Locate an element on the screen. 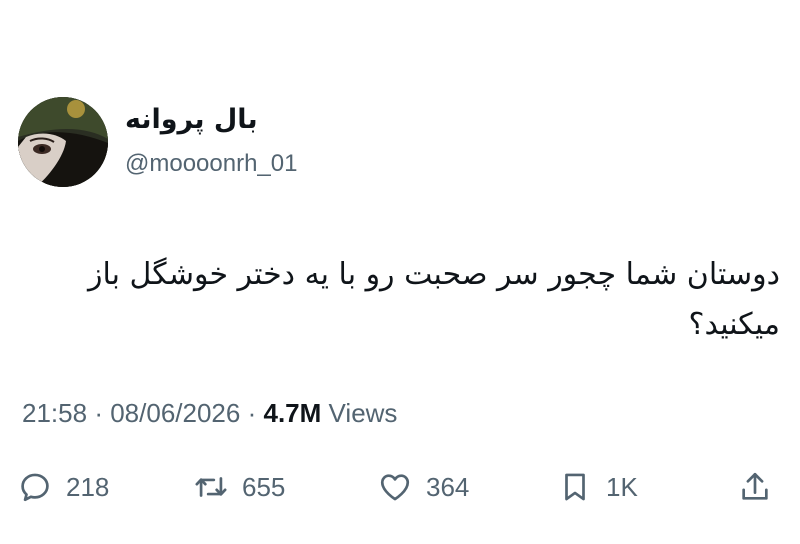 The height and width of the screenshot is (544, 800). share-icon is located at coordinates (755, 487).